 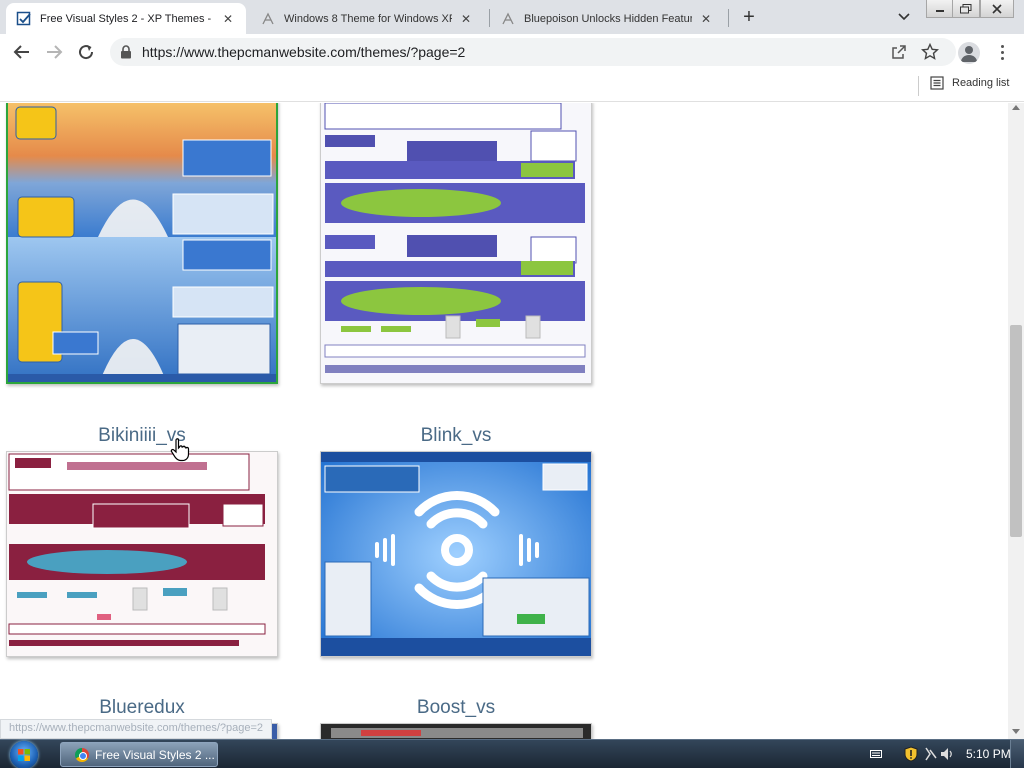 I want to click on bookmark-star-icon, so click(x=930, y=54).